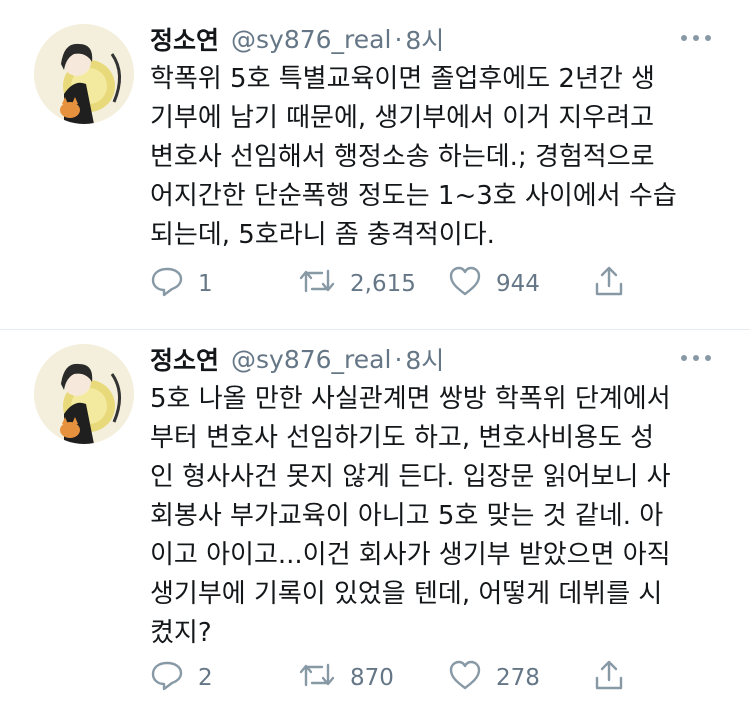 This screenshot has height=721, width=750. What do you see at coordinates (205, 678) in the screenshot?
I see `reply-count: 2` at bounding box center [205, 678].